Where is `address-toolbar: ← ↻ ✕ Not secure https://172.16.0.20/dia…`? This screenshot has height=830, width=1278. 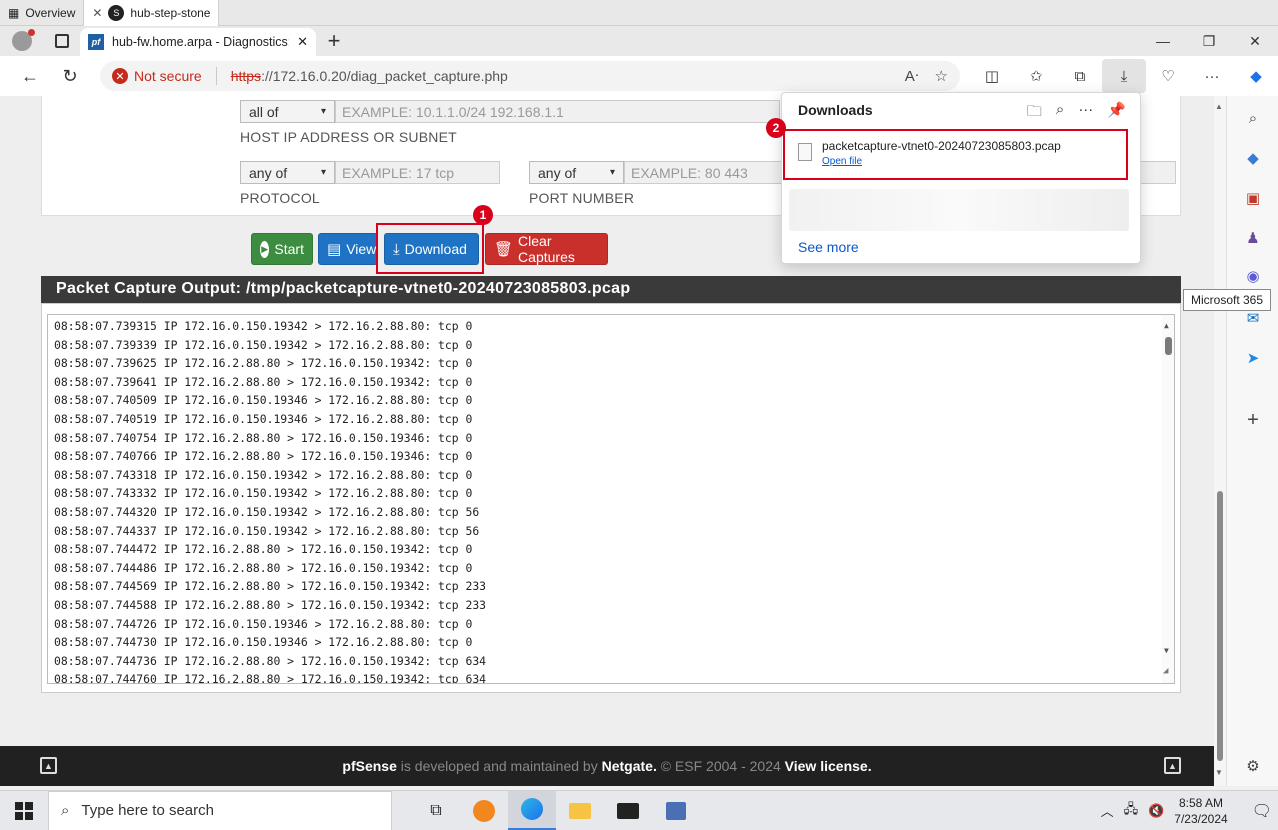 address-toolbar: ← ↻ ✕ Not secure https://172.16.0.20/dia… is located at coordinates (639, 76).